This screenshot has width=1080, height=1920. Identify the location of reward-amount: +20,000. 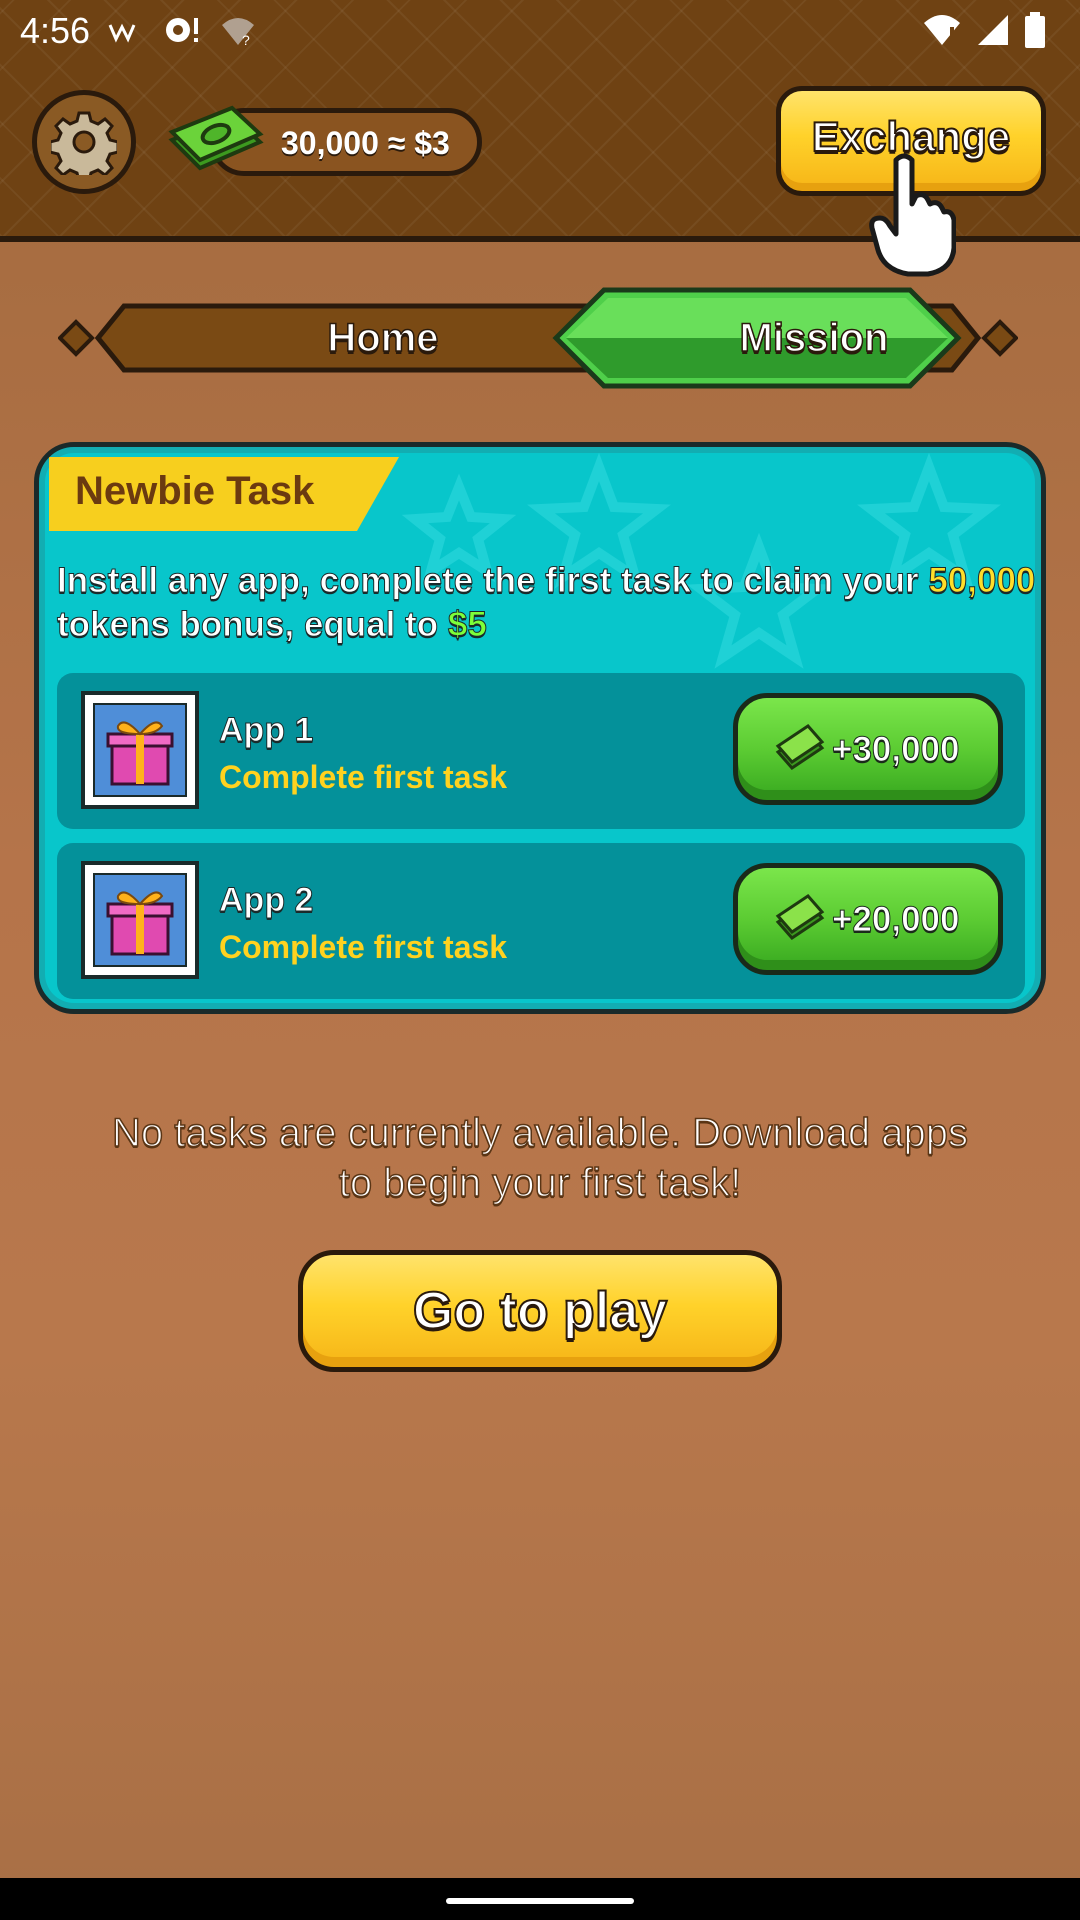
(896, 920).